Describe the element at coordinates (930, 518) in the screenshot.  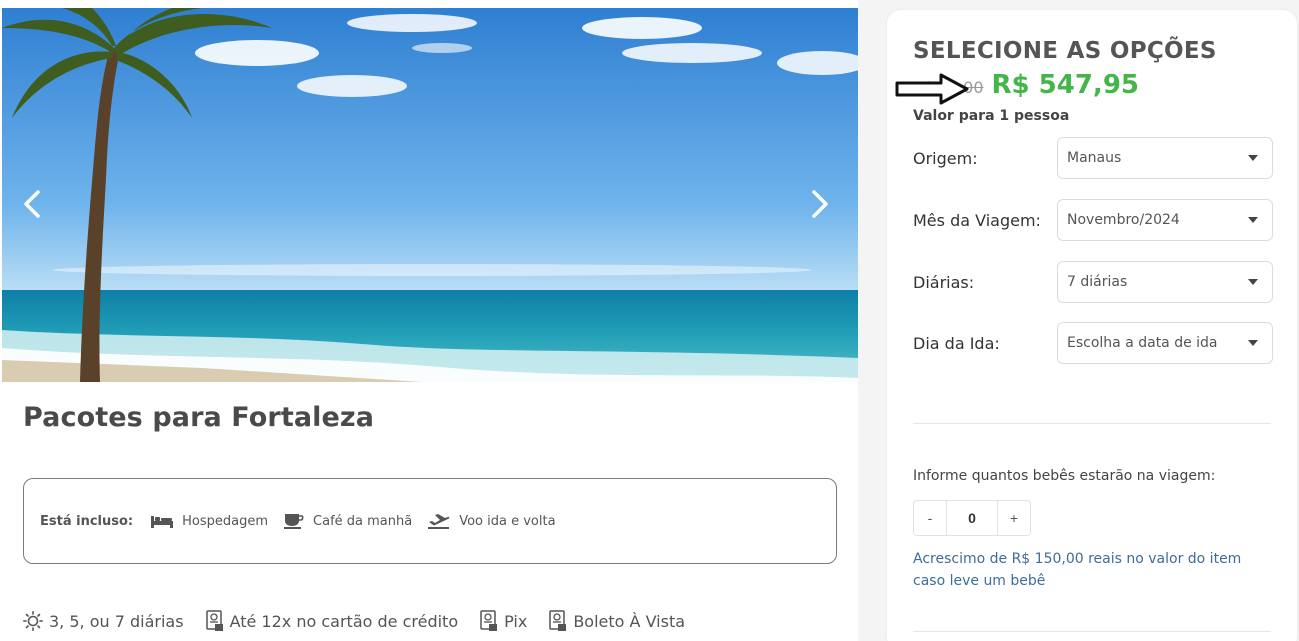
I see `decrement-button: -` at that location.